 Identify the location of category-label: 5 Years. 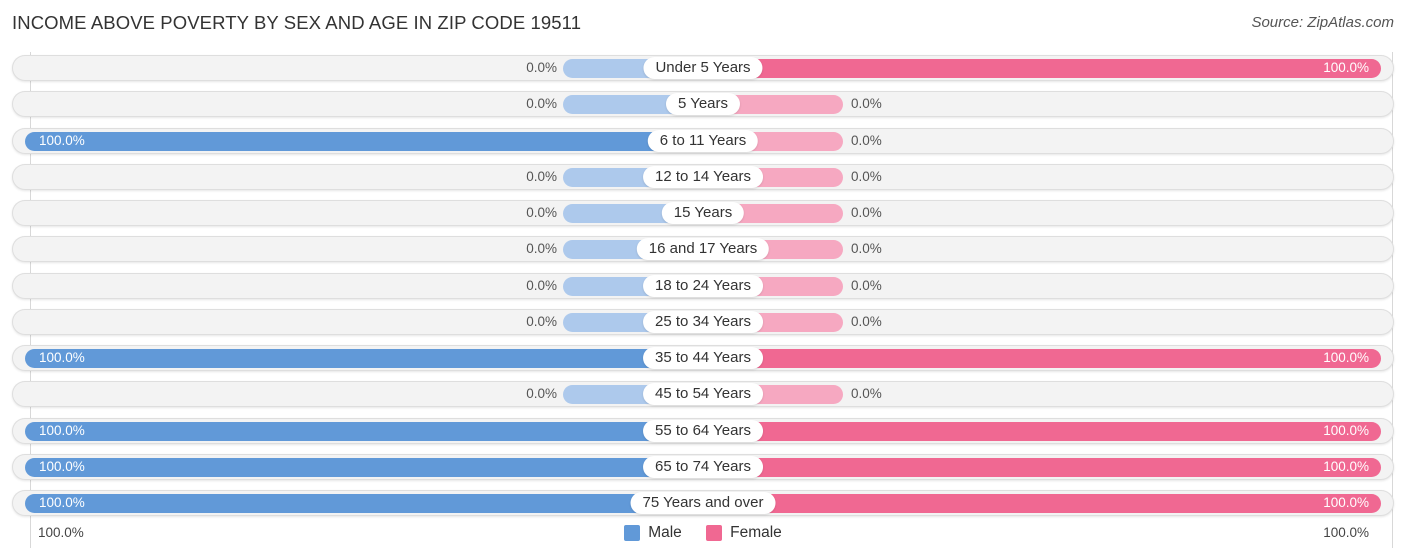
(703, 104).